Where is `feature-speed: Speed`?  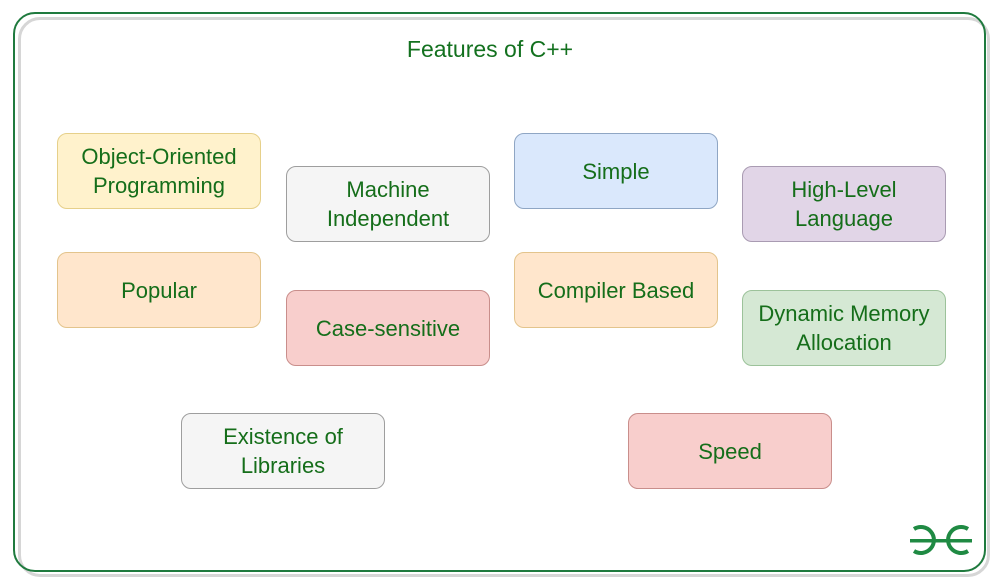
feature-speed: Speed is located at coordinates (730, 451).